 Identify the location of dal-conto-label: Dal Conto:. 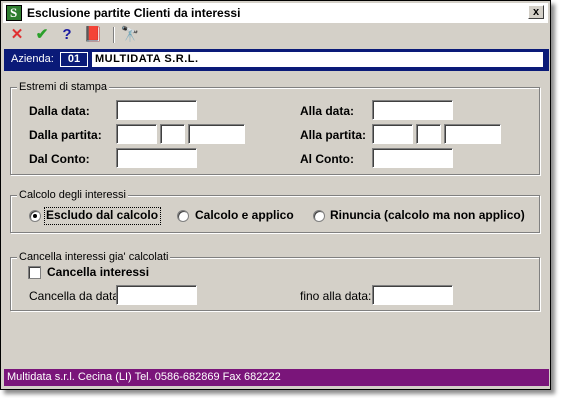
(59, 159).